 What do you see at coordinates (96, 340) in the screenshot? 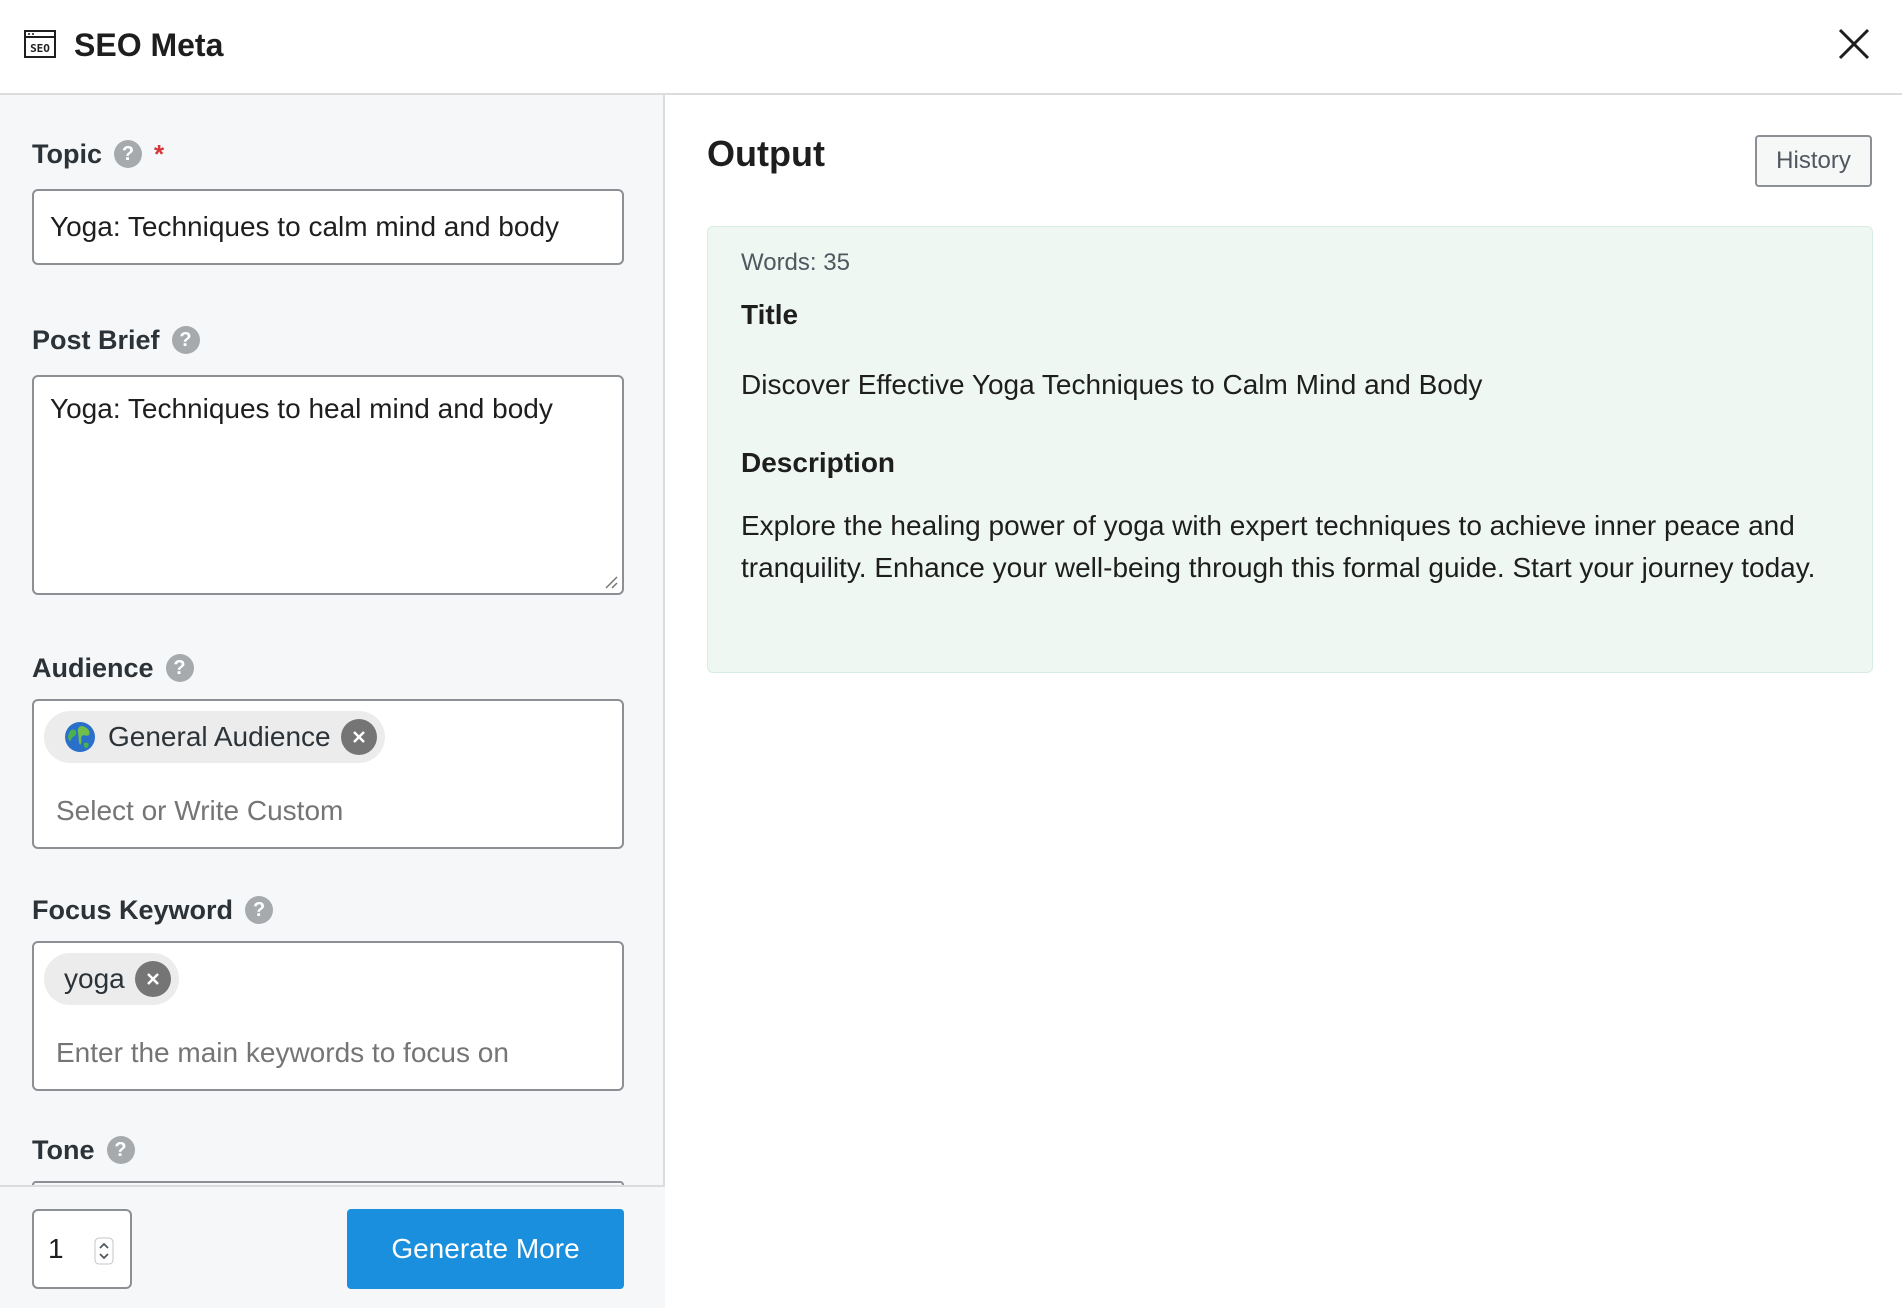
I see `post-brief-label-text: Post Brief` at bounding box center [96, 340].